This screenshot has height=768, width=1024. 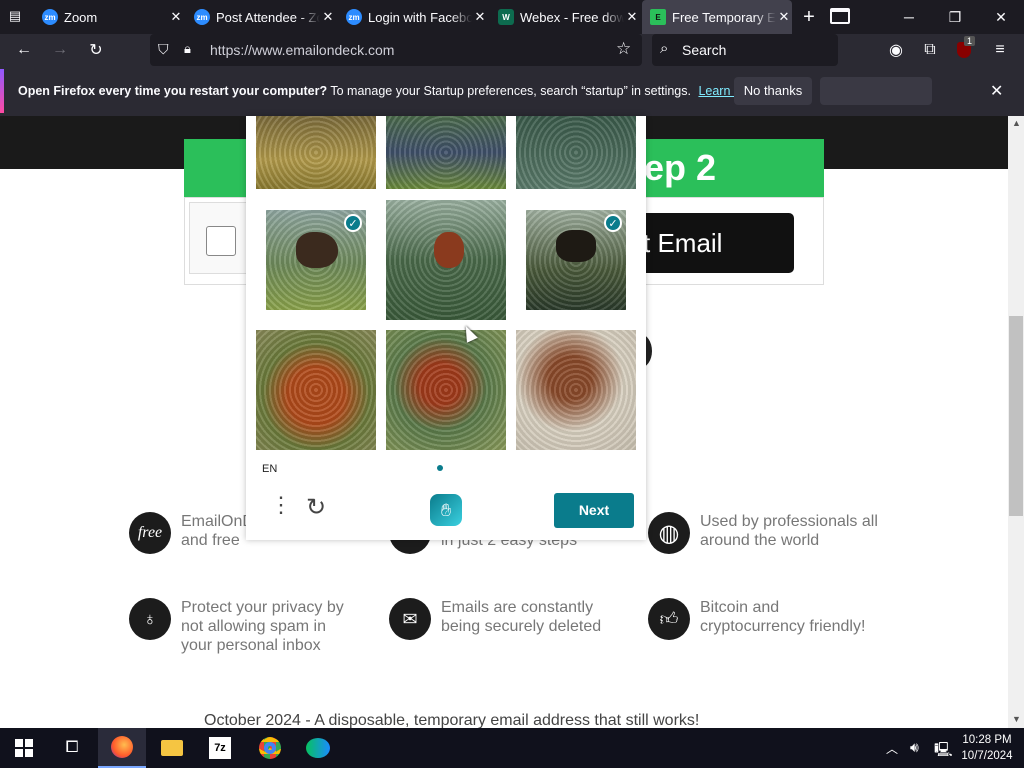 I want to click on tab-post-attendee: zm Post Attendee - Zoom ✕, so click(x=261, y=17).